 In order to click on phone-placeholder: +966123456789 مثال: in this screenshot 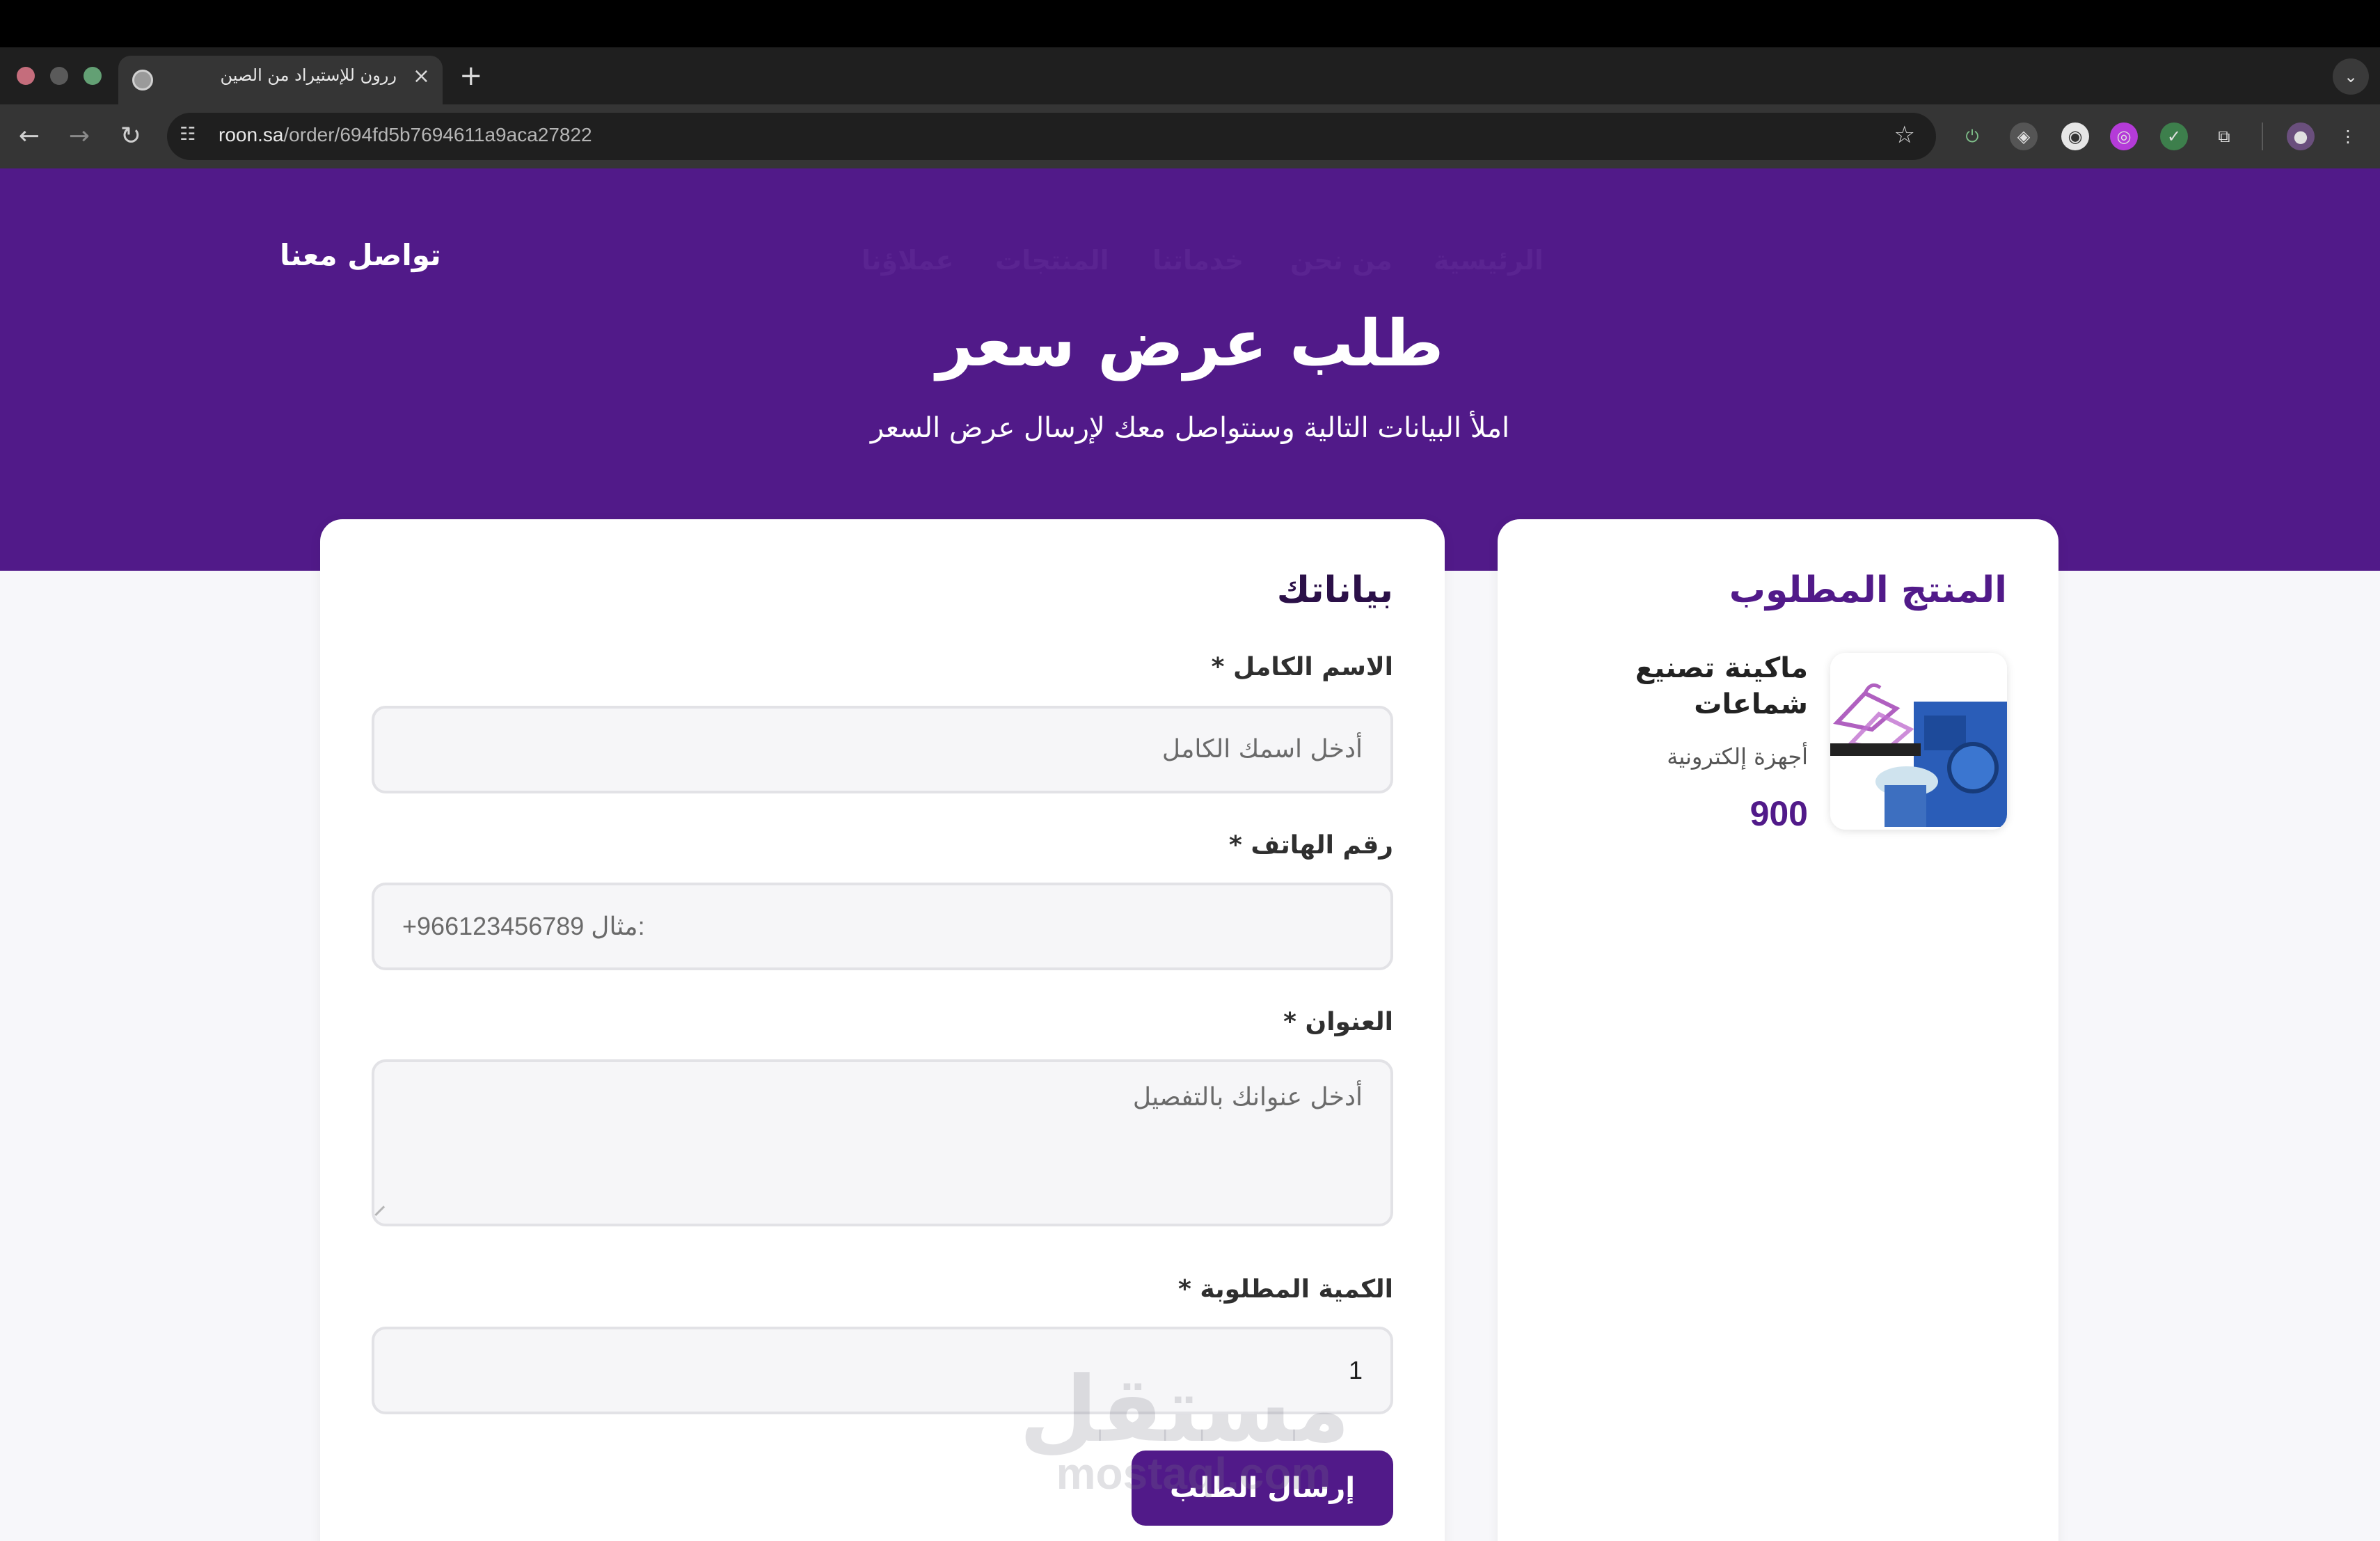, I will do `click(523, 926)`.